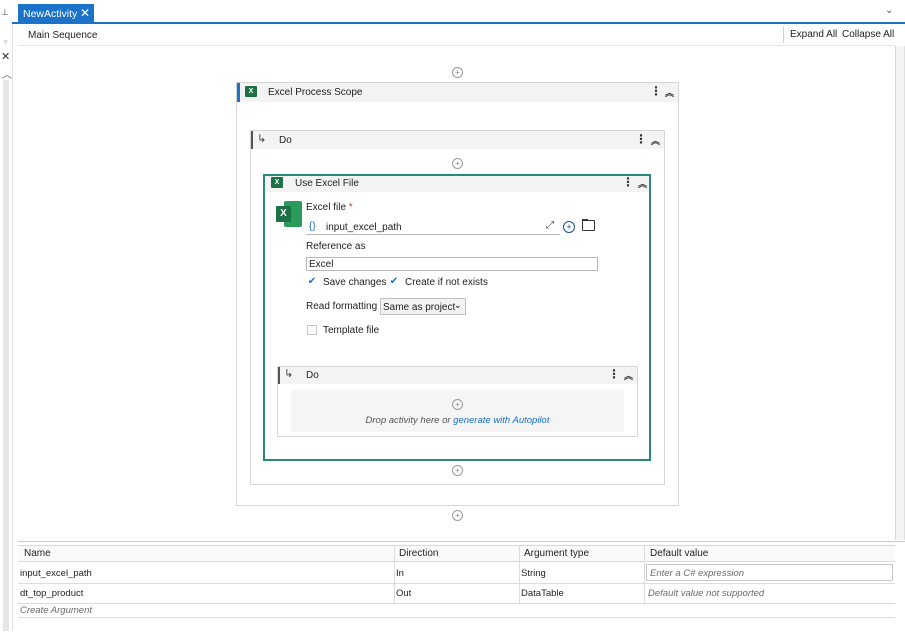 The width and height of the screenshot is (905, 632). What do you see at coordinates (400, 573) in the screenshot?
I see `arg-direction-cell: In` at bounding box center [400, 573].